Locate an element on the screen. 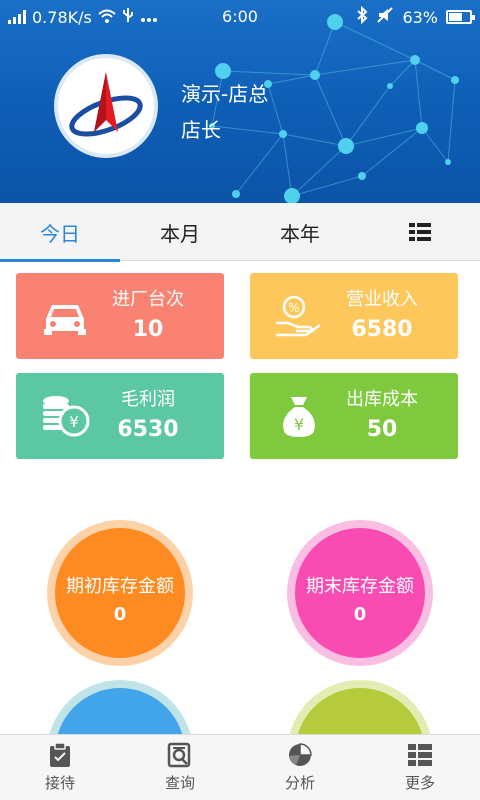  card-value: 6580 is located at coordinates (382, 329).